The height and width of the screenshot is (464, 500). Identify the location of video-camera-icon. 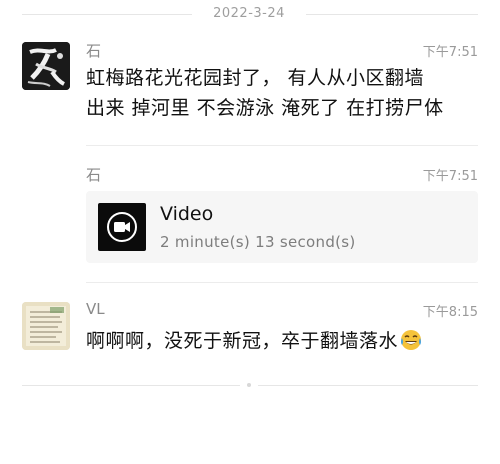
(122, 227).